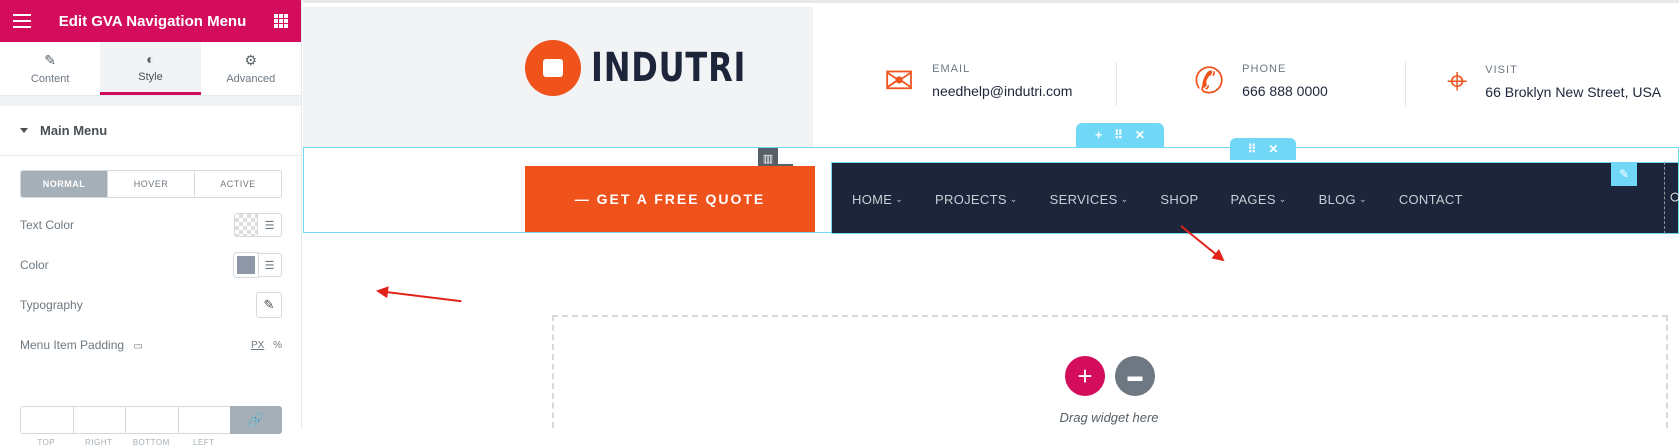 This screenshot has height=447, width=1679. Describe the element at coordinates (125, 442) in the screenshot. I see `padding-labels: TOP RIGHT BOTTOM LEFT` at that location.